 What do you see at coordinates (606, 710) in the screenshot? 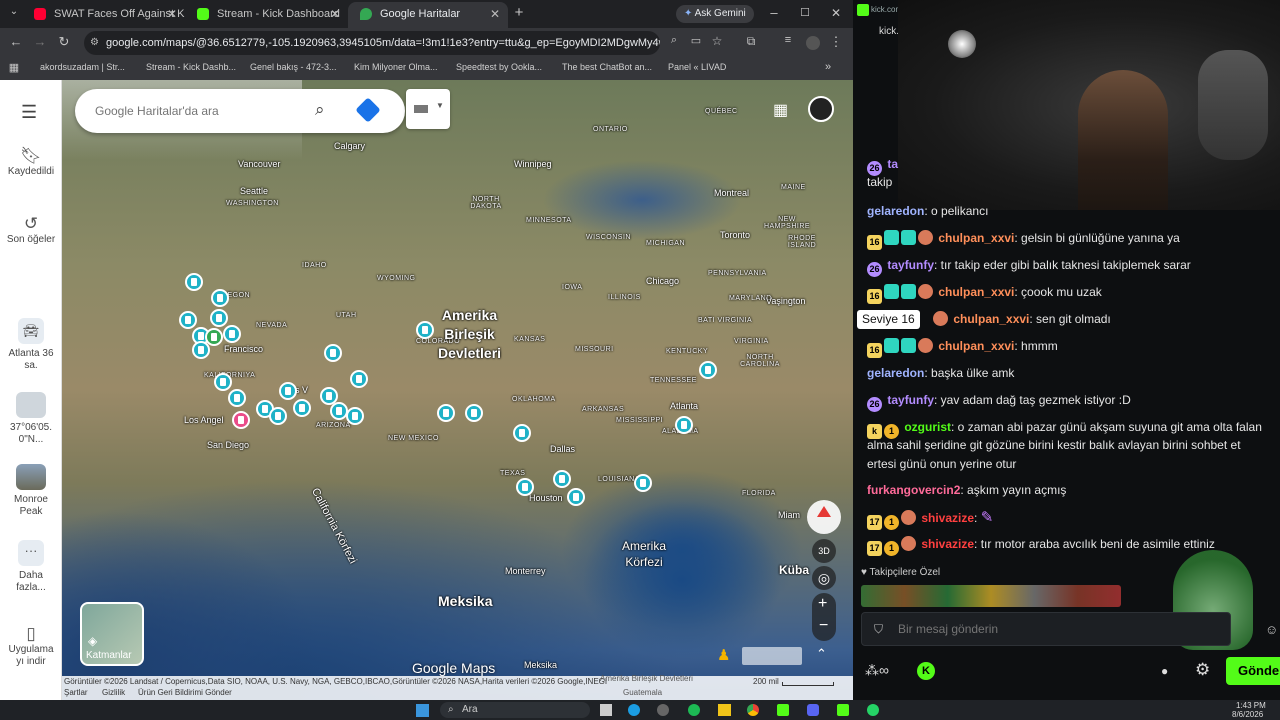
I see `task-view-icon` at bounding box center [606, 710].